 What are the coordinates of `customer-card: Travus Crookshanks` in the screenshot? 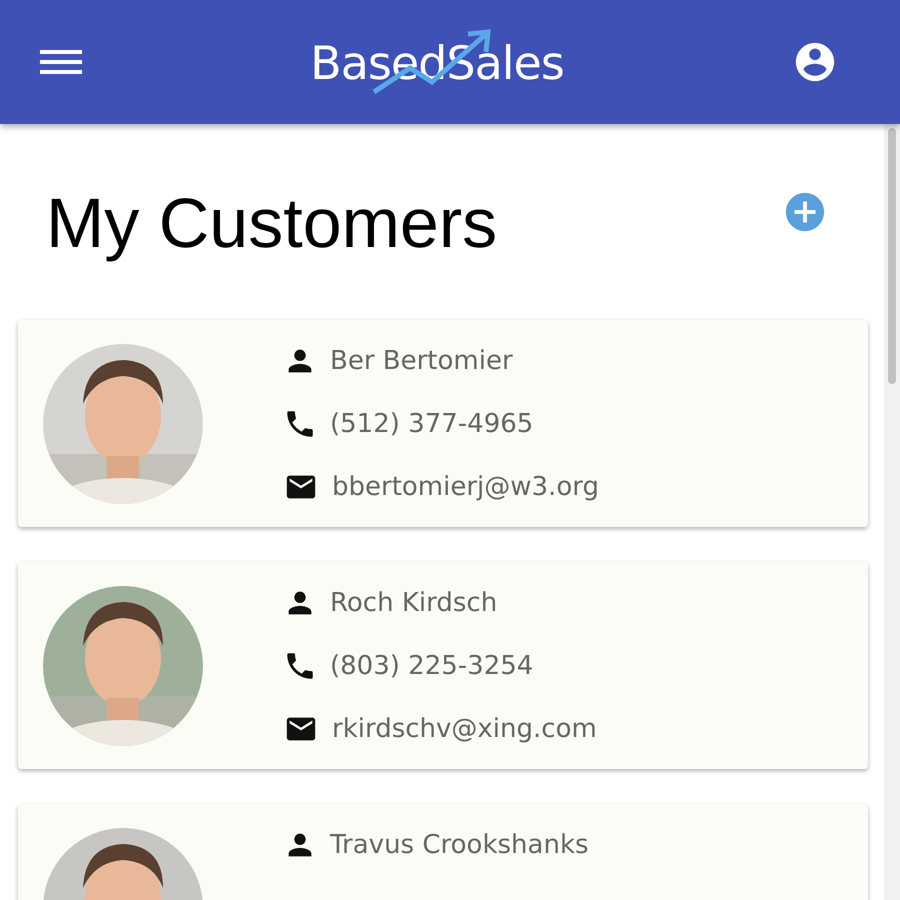 It's located at (443, 852).